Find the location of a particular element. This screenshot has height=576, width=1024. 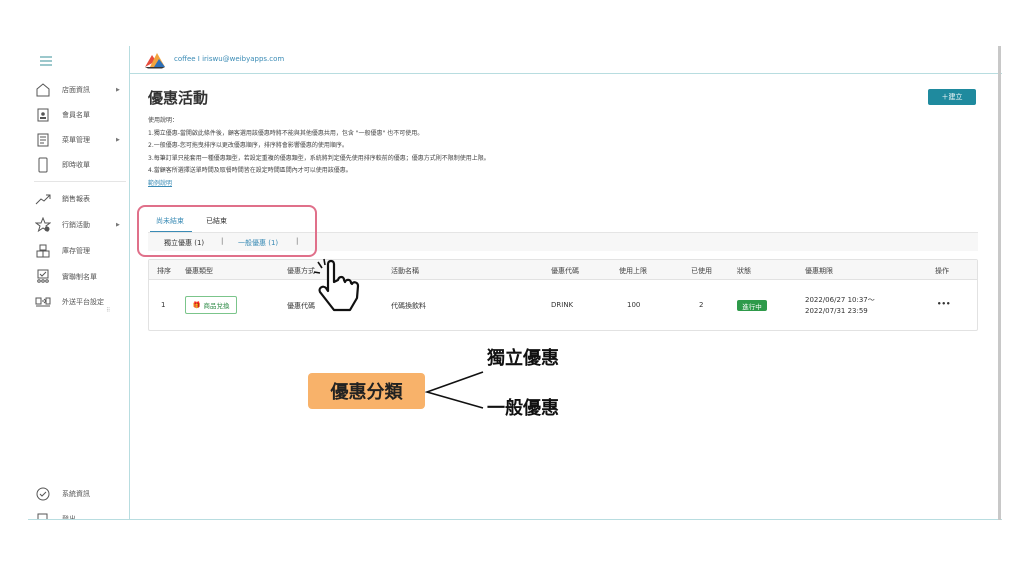

sidebar-item-label: 外送平台設定 is located at coordinates (83, 302).